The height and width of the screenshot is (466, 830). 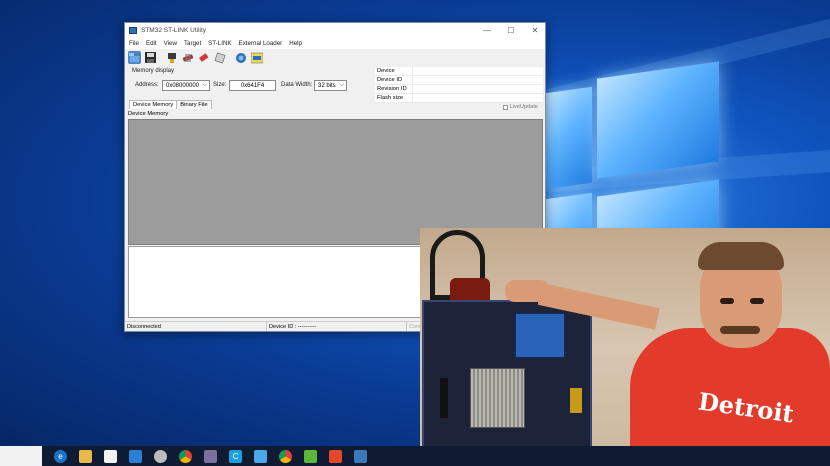 I want to click on edge-icon: e, so click(x=60, y=456).